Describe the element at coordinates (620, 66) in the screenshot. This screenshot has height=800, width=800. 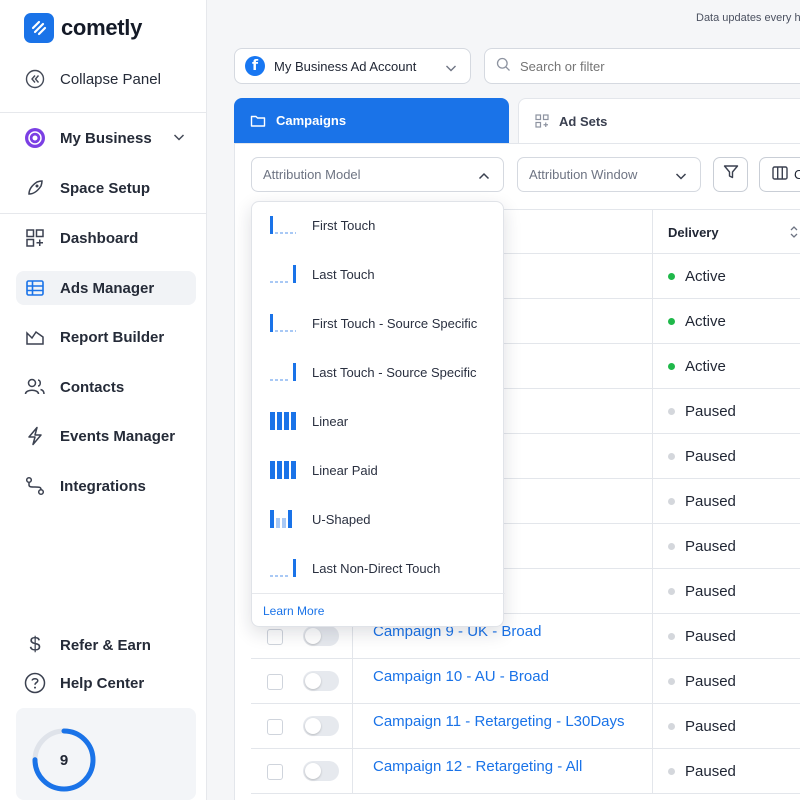
I see `search-input` at that location.